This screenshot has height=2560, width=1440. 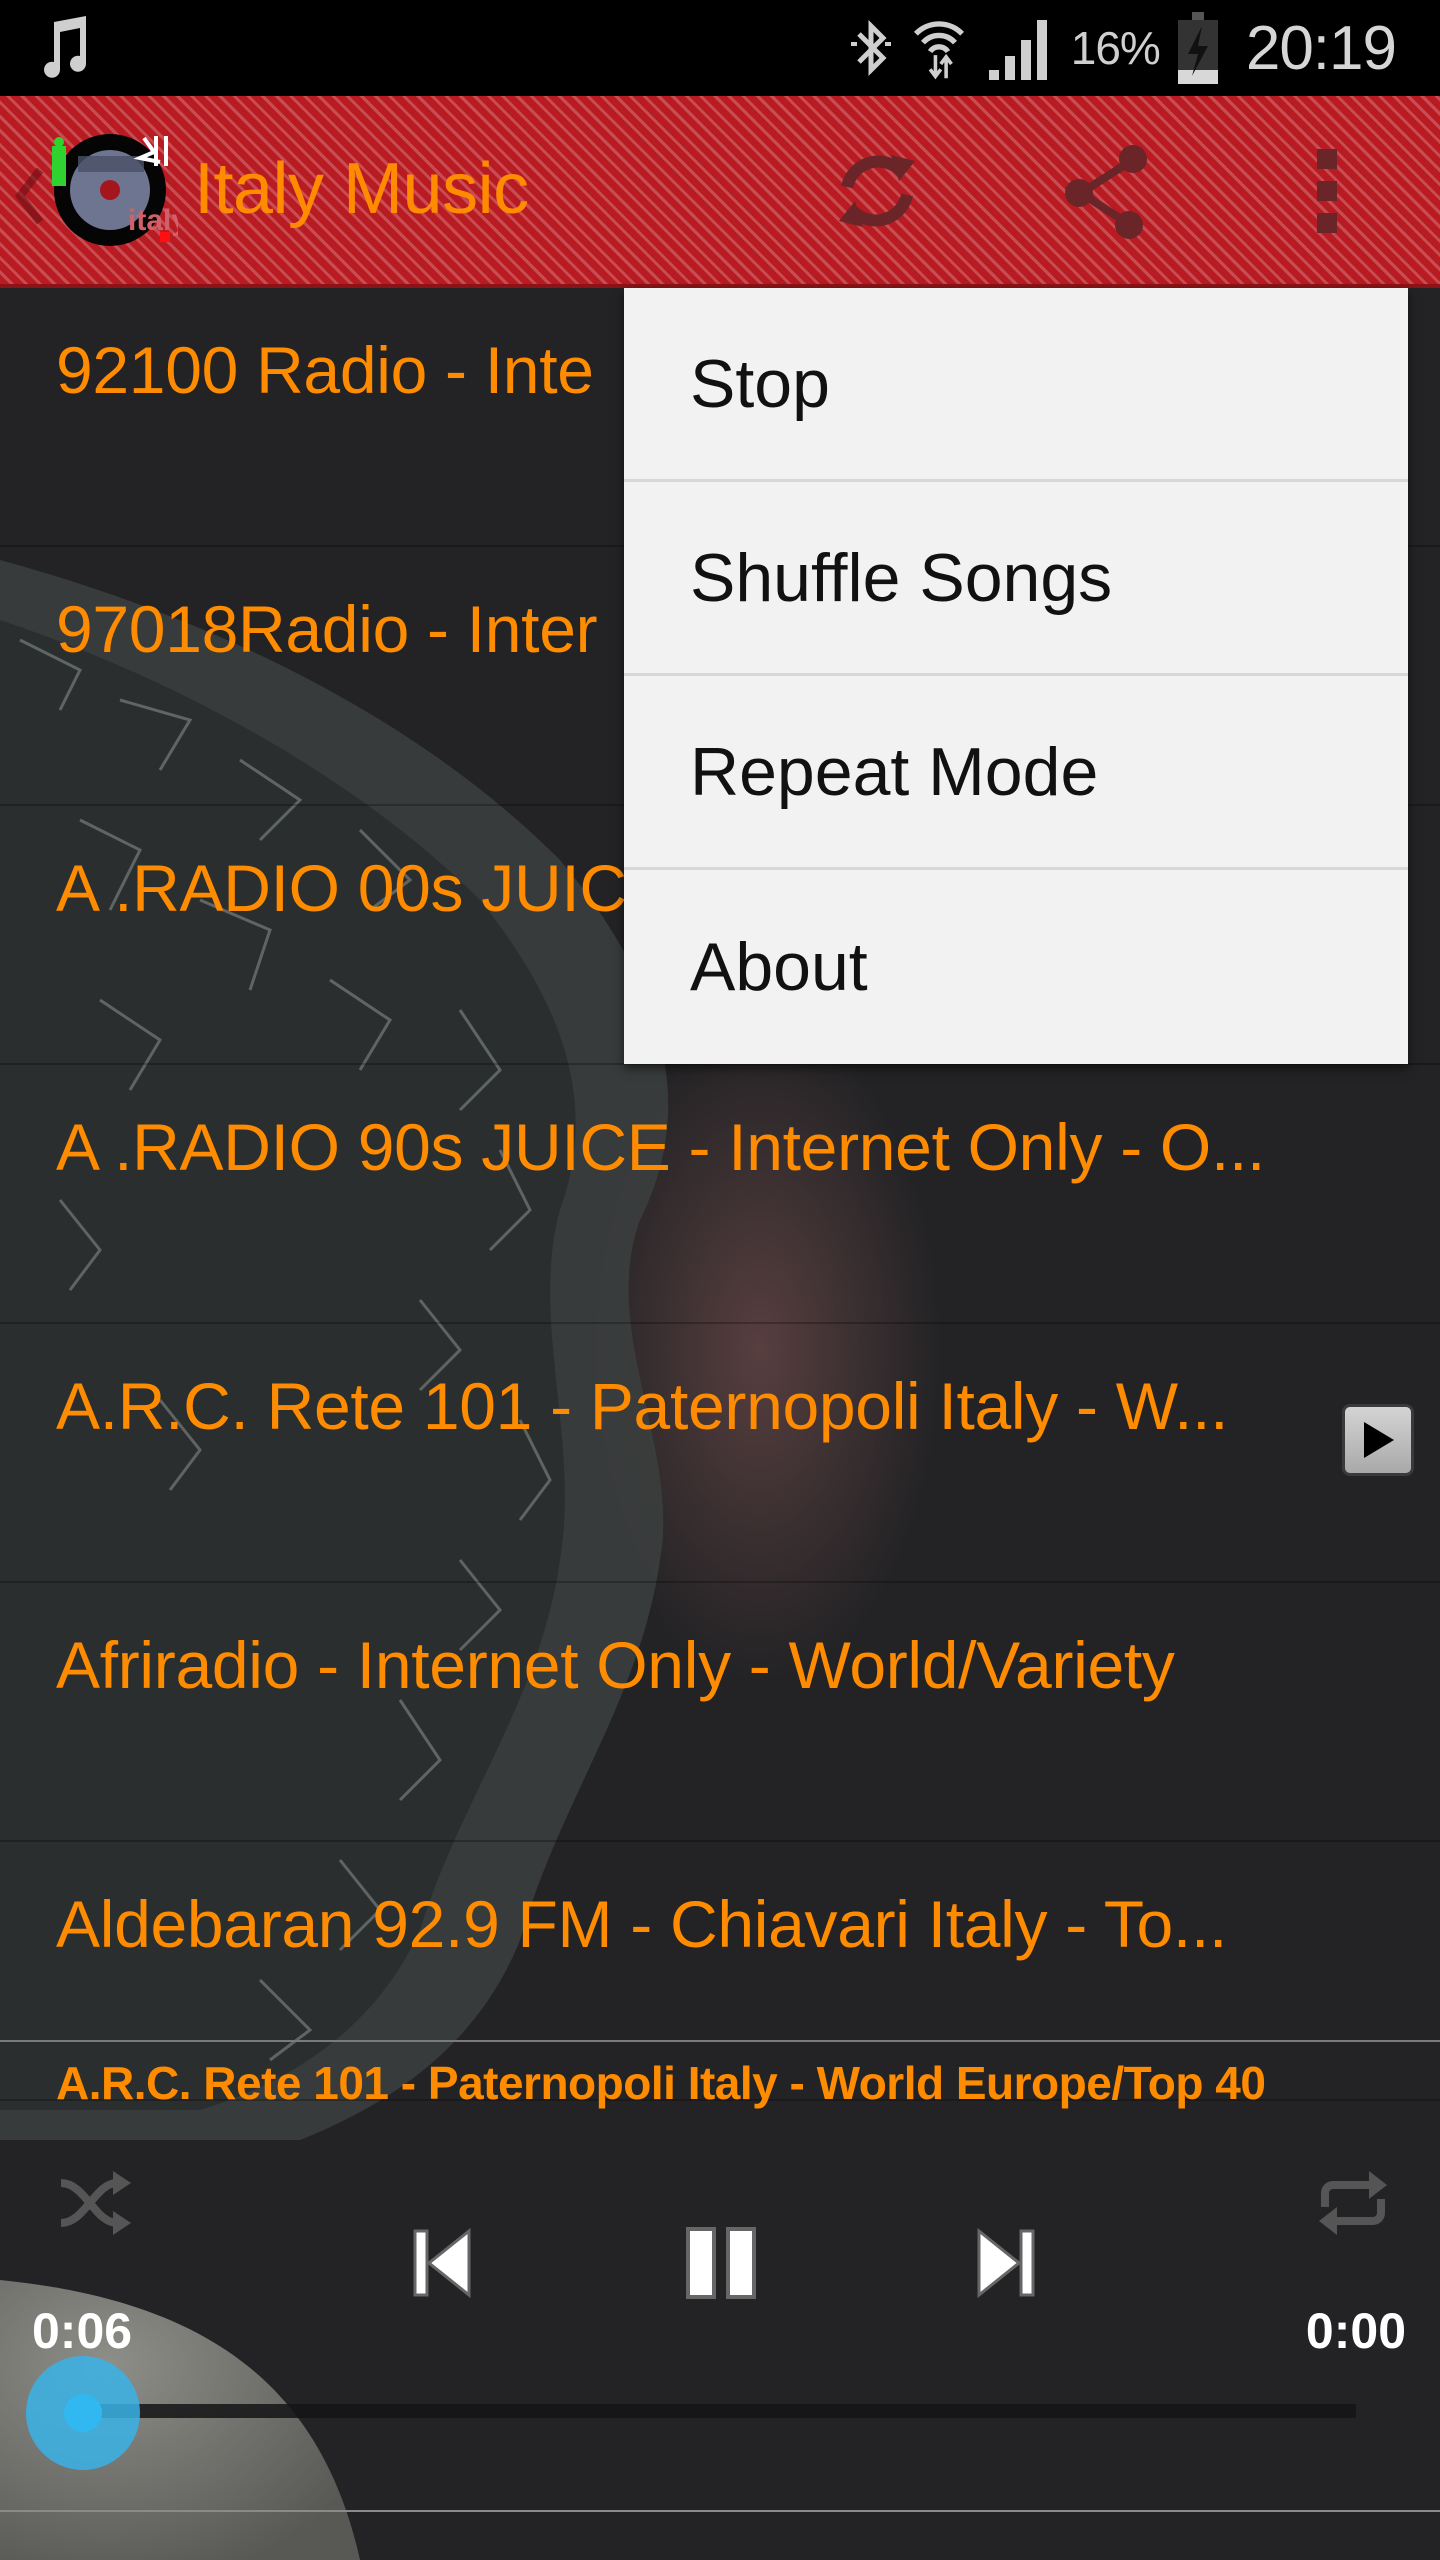 What do you see at coordinates (1016, 579) in the screenshot?
I see `menu-item-shuffle-songs: Shuffle Songs` at bounding box center [1016, 579].